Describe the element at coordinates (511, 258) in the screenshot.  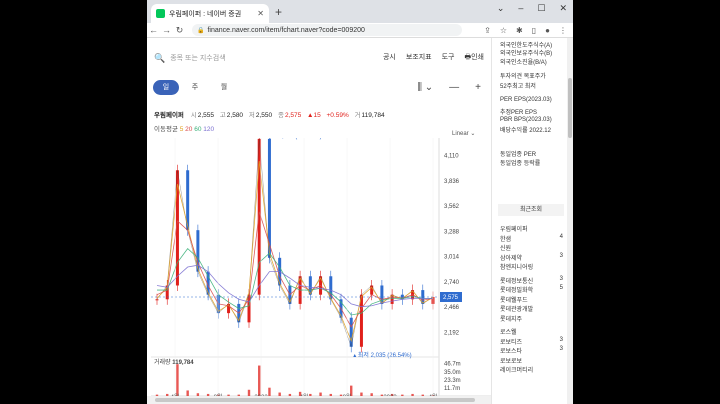
I see `recent-item-name: 삼아제약` at that location.